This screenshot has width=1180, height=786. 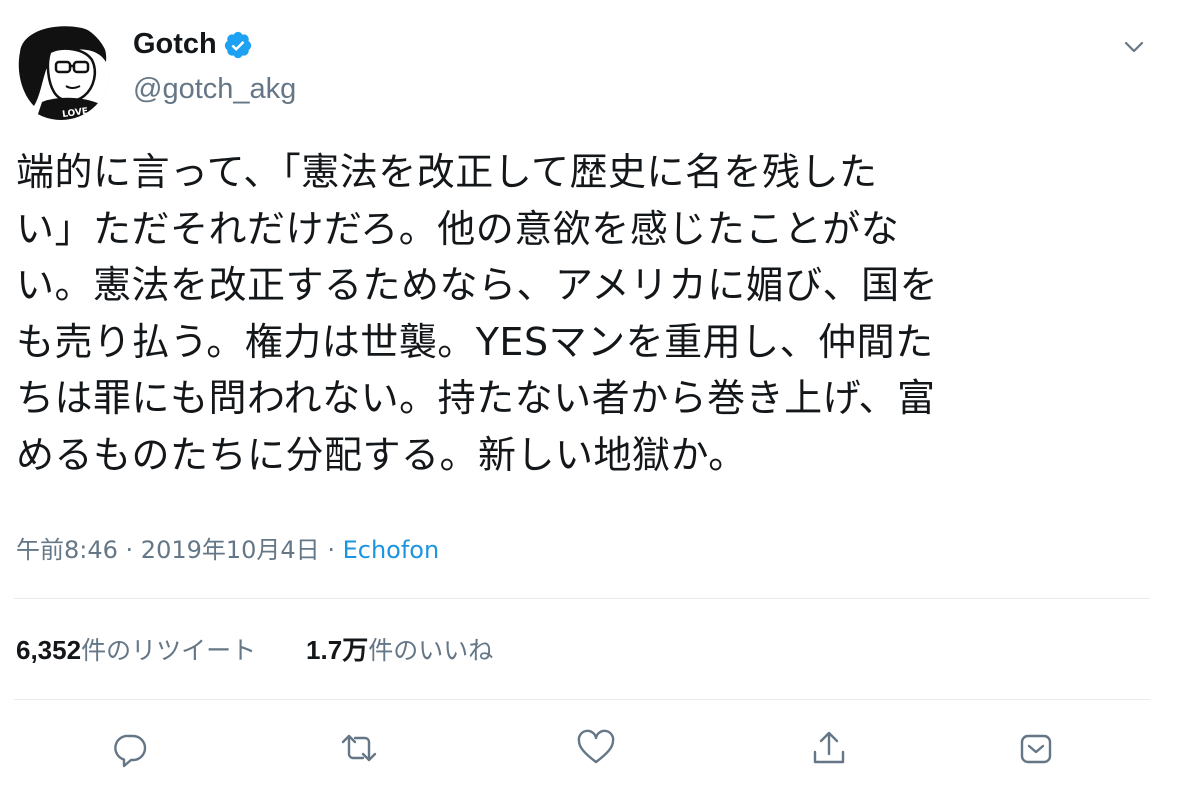 What do you see at coordinates (1134, 47) in the screenshot?
I see `chevron-down-icon` at bounding box center [1134, 47].